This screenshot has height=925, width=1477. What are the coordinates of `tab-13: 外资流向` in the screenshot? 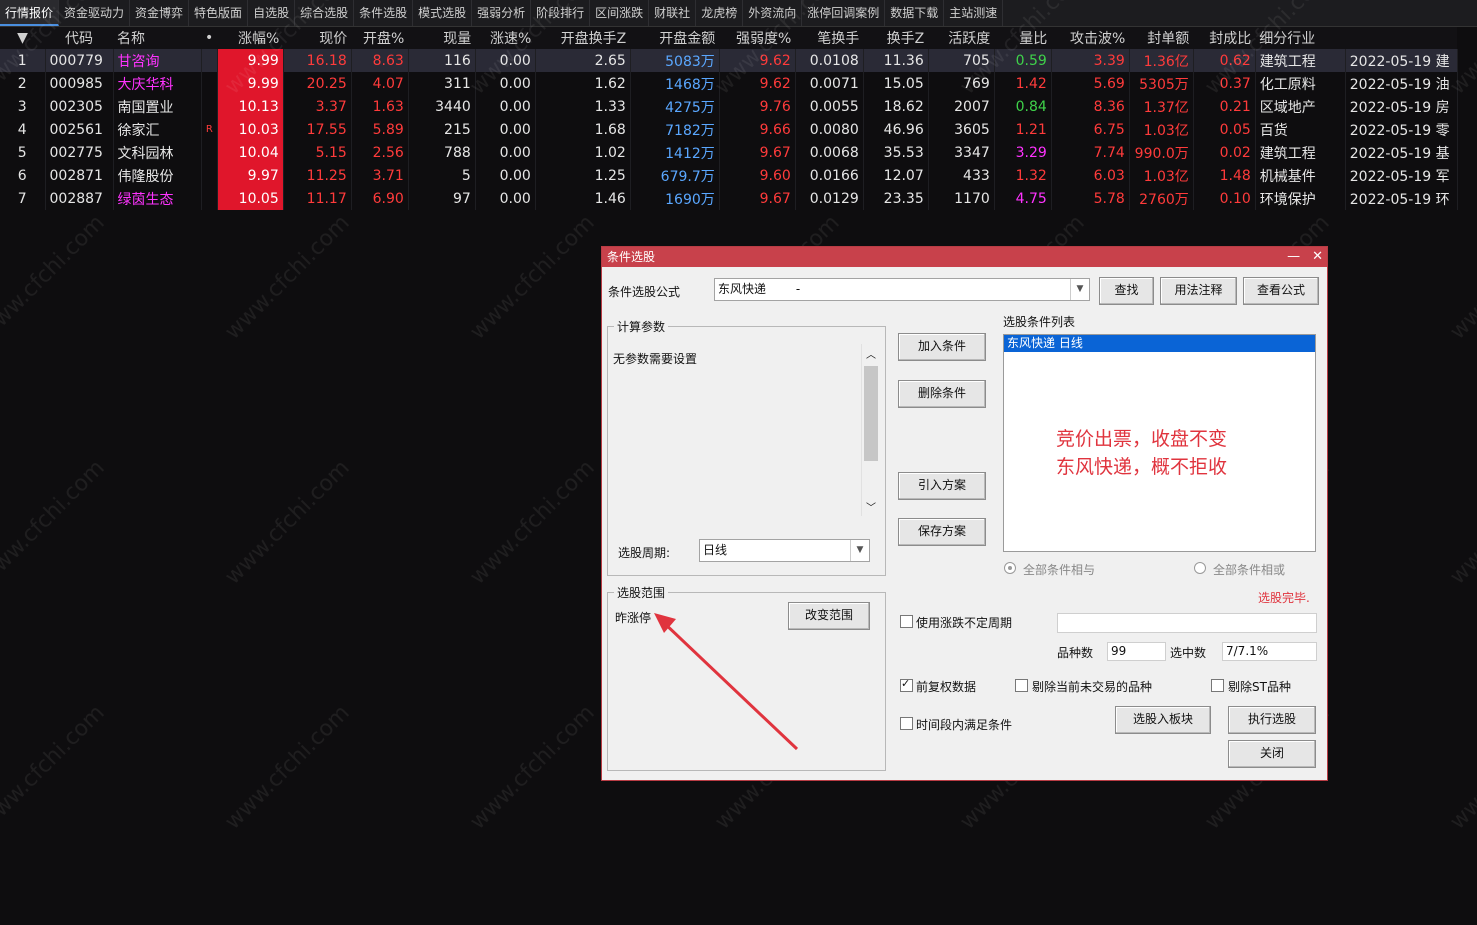 It's located at (773, 13).